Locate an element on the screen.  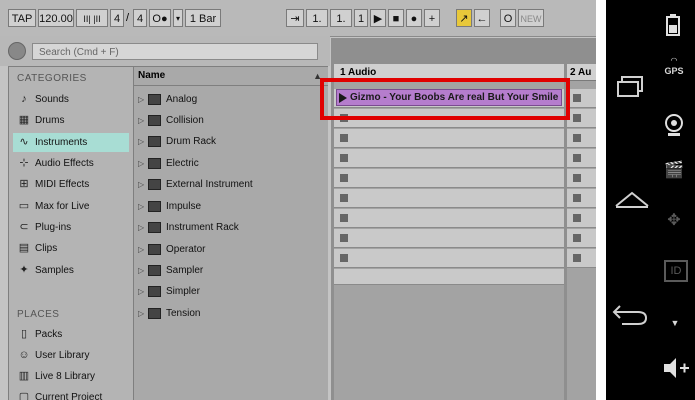
list-item: ▷ Electric is located at coordinates (231, 163).